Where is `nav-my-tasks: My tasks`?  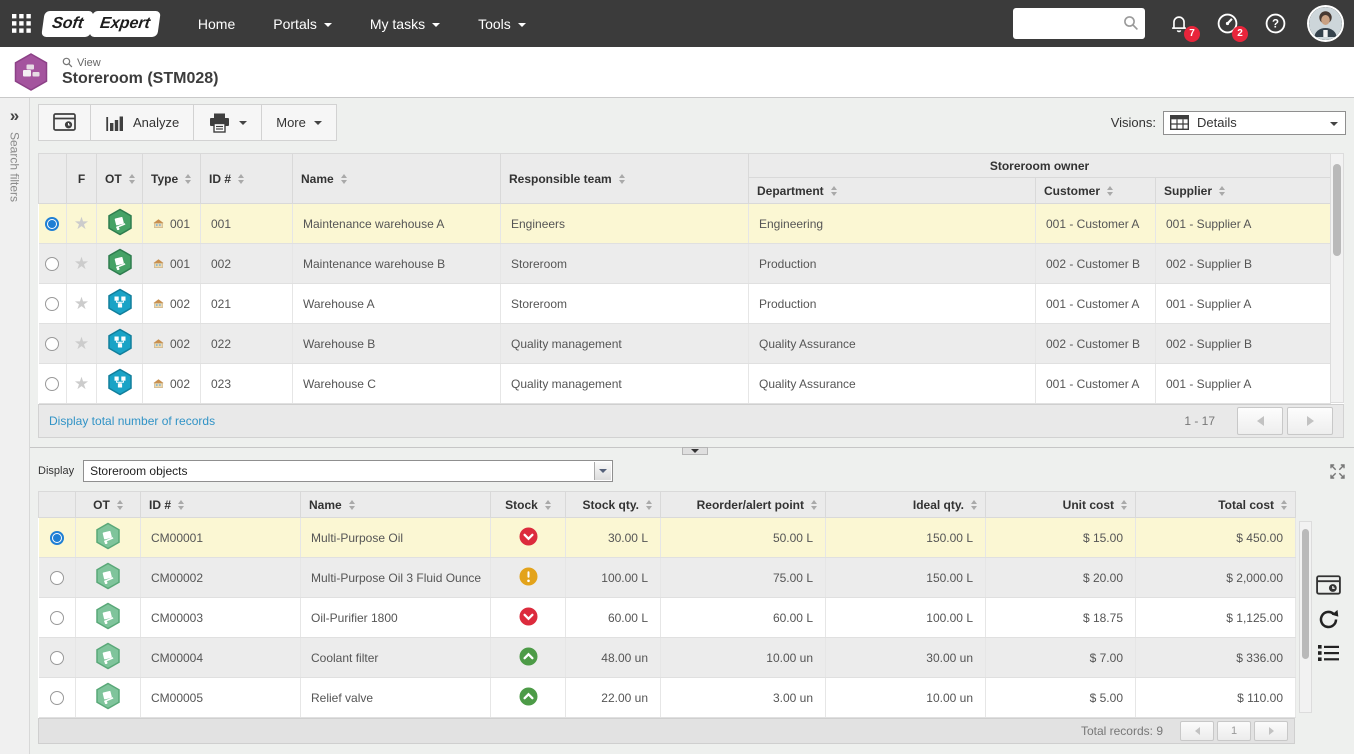
nav-my-tasks: My tasks is located at coordinates (405, 24).